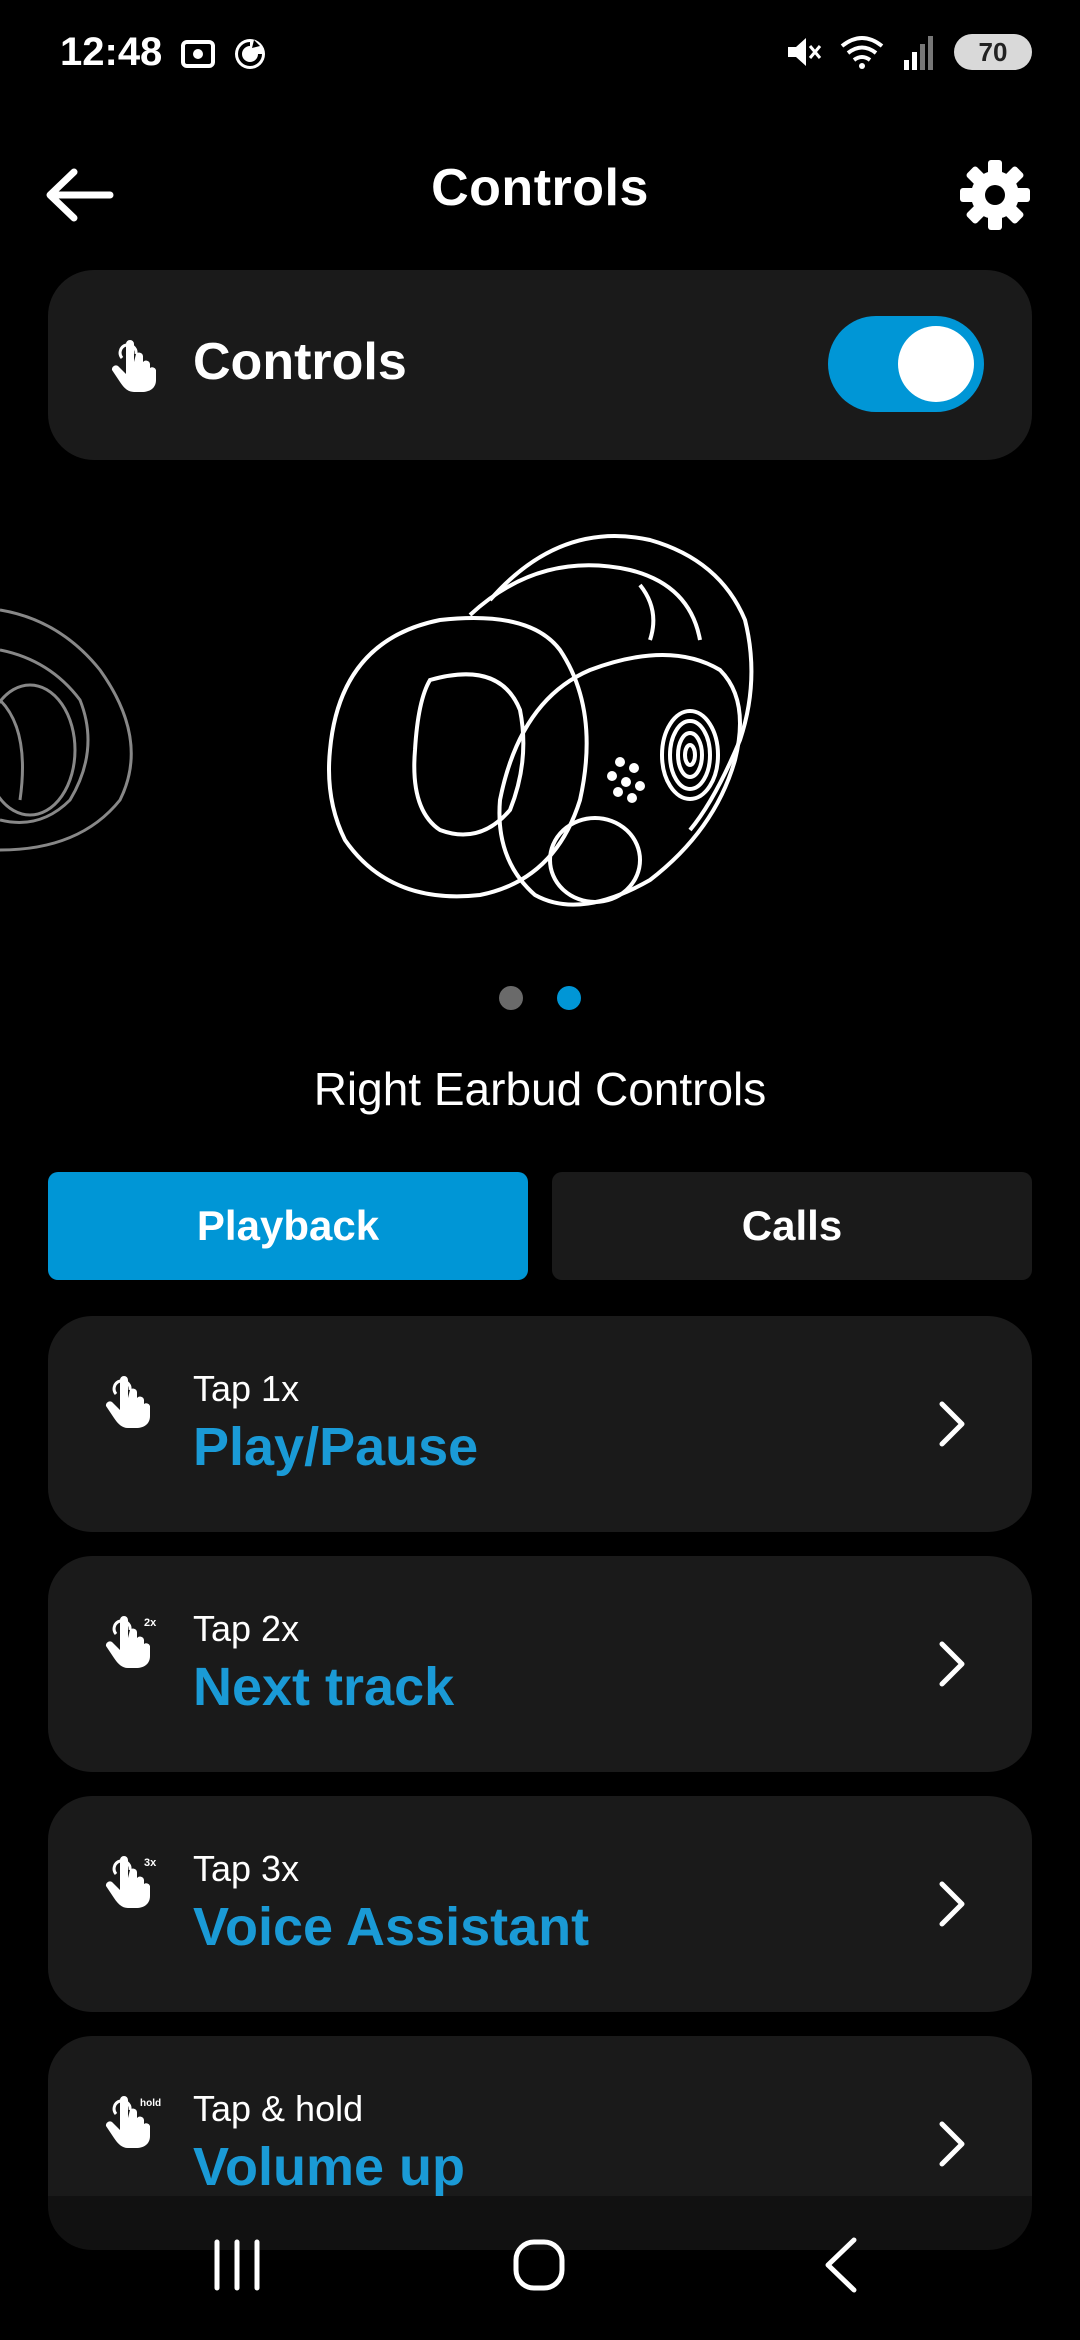 Image resolution: width=1080 pixels, height=2340 pixels. I want to click on recent-apps-icon, so click(237, 2265).